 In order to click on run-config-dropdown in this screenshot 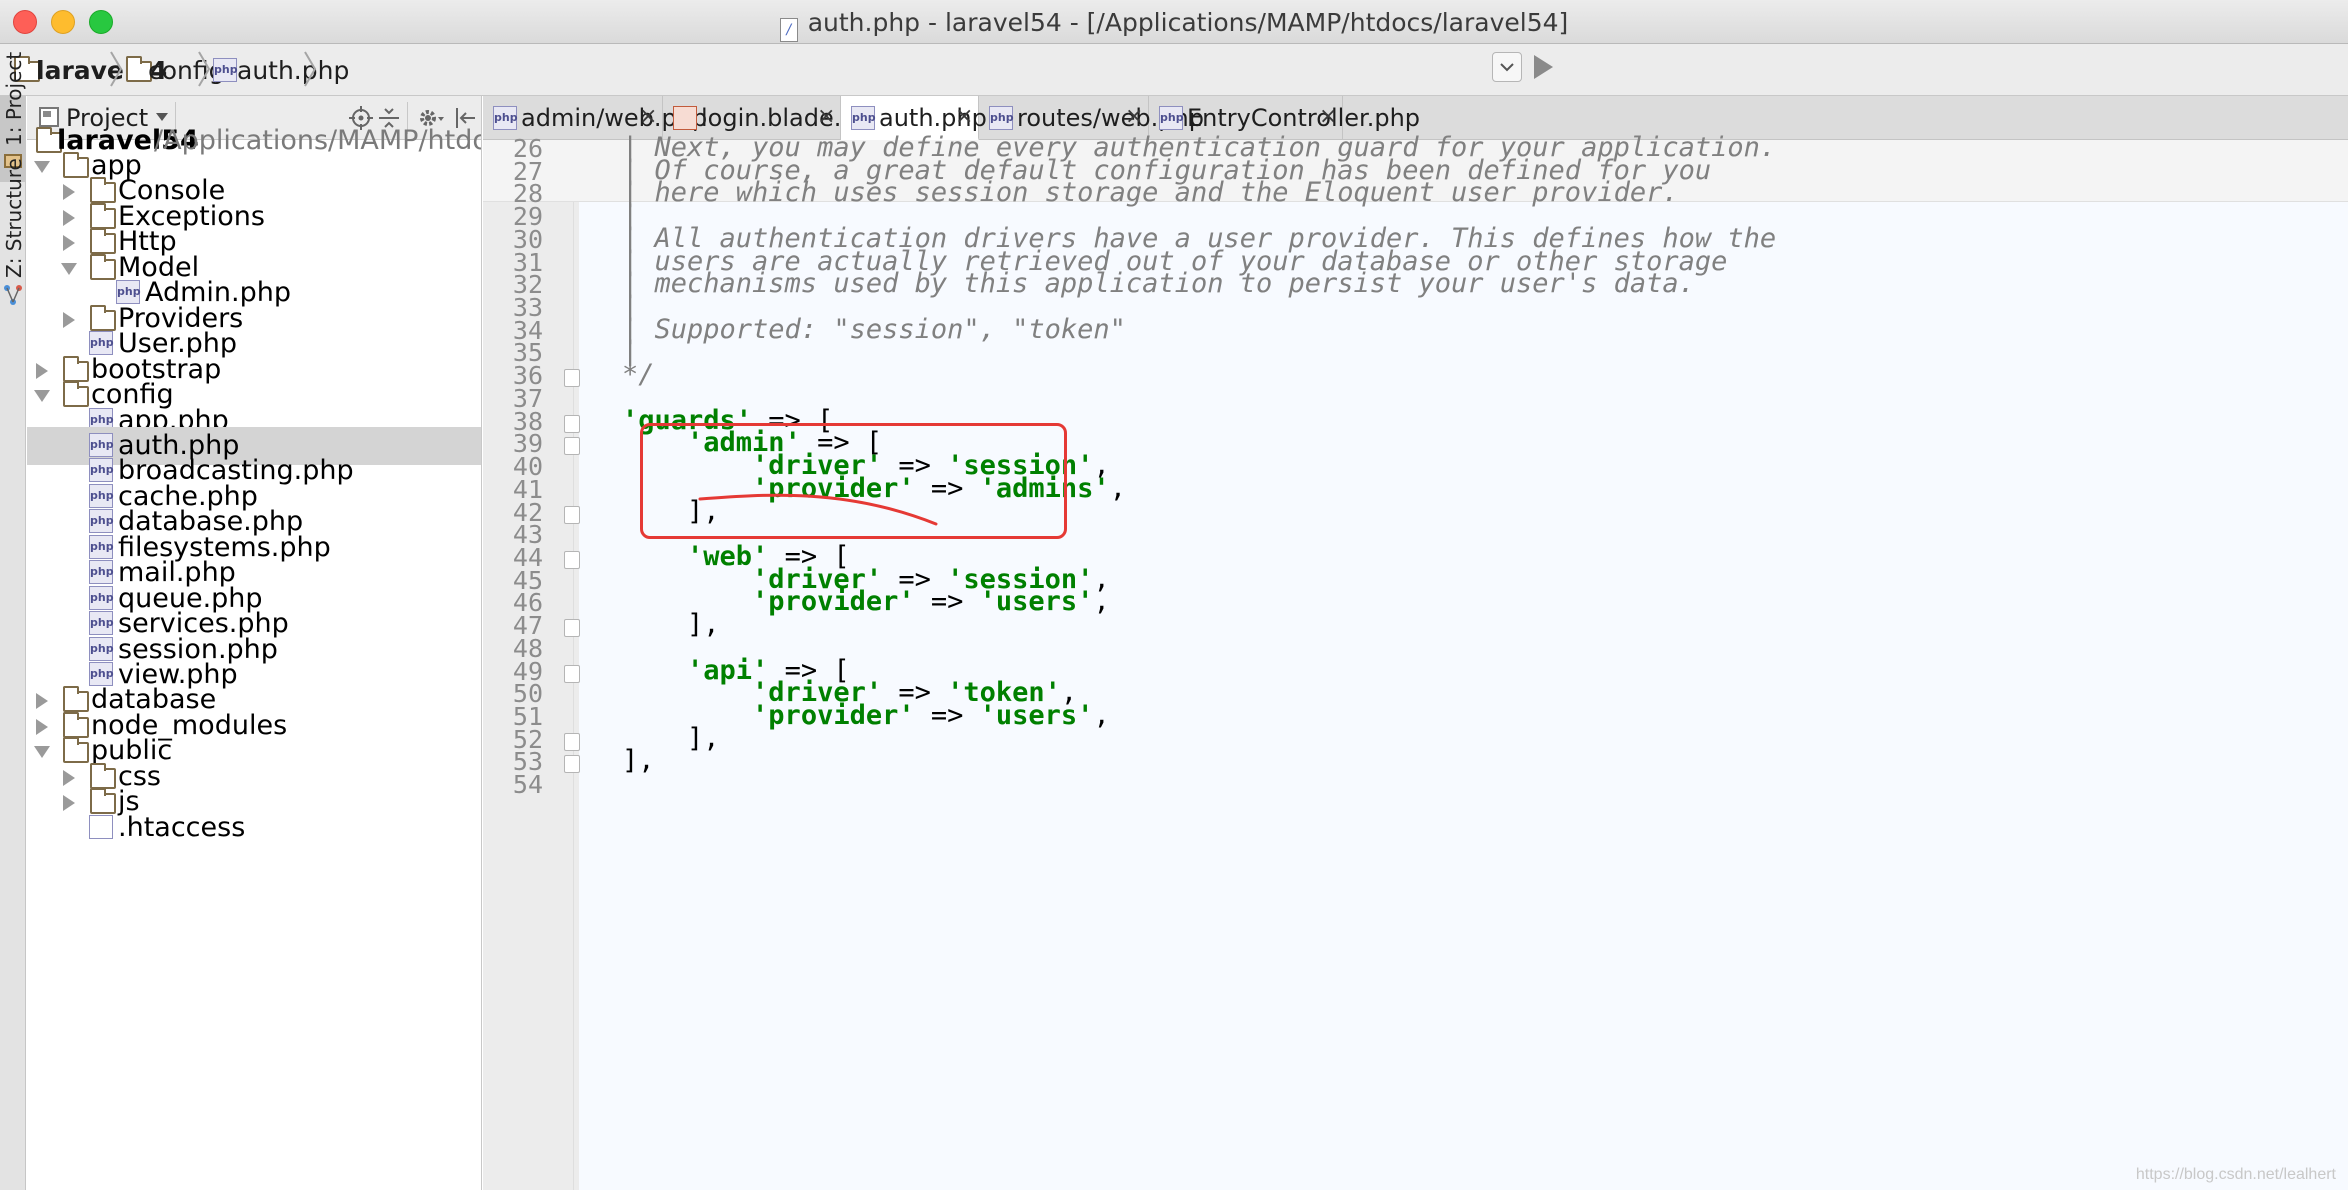, I will do `click(1507, 67)`.